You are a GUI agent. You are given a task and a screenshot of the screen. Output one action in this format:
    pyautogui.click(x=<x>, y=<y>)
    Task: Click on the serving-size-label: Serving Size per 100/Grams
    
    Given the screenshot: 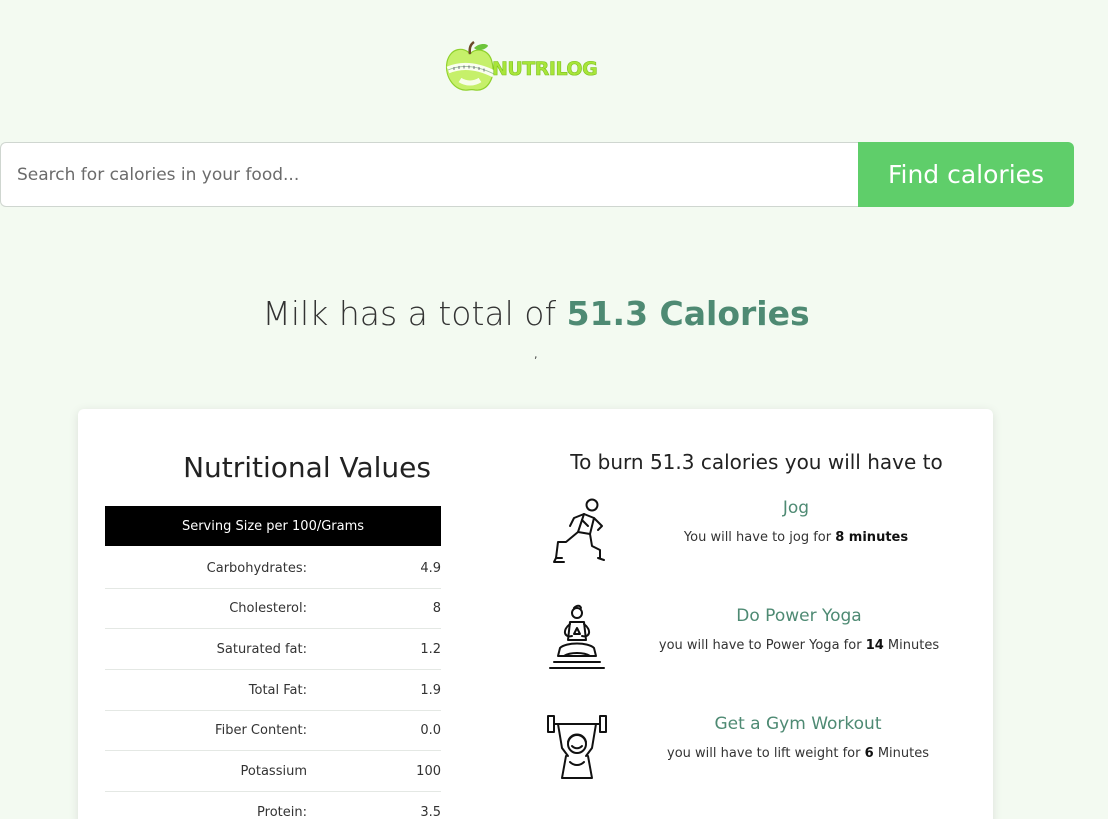 What is the action you would take?
    pyautogui.click(x=273, y=526)
    